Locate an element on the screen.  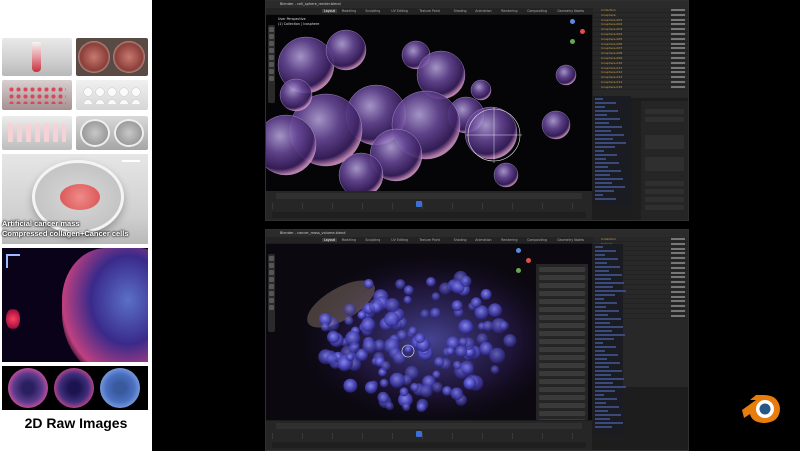
properties-tabs is located at coordinates (637, 160).